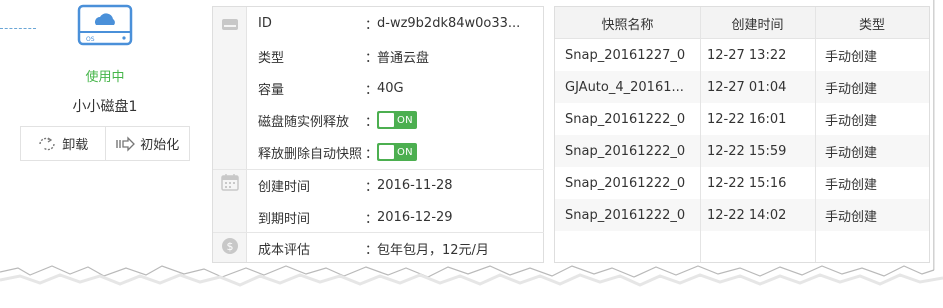 The image size is (943, 308). Describe the element at coordinates (284, 250) in the screenshot. I see `info-key: 成本评估` at that location.